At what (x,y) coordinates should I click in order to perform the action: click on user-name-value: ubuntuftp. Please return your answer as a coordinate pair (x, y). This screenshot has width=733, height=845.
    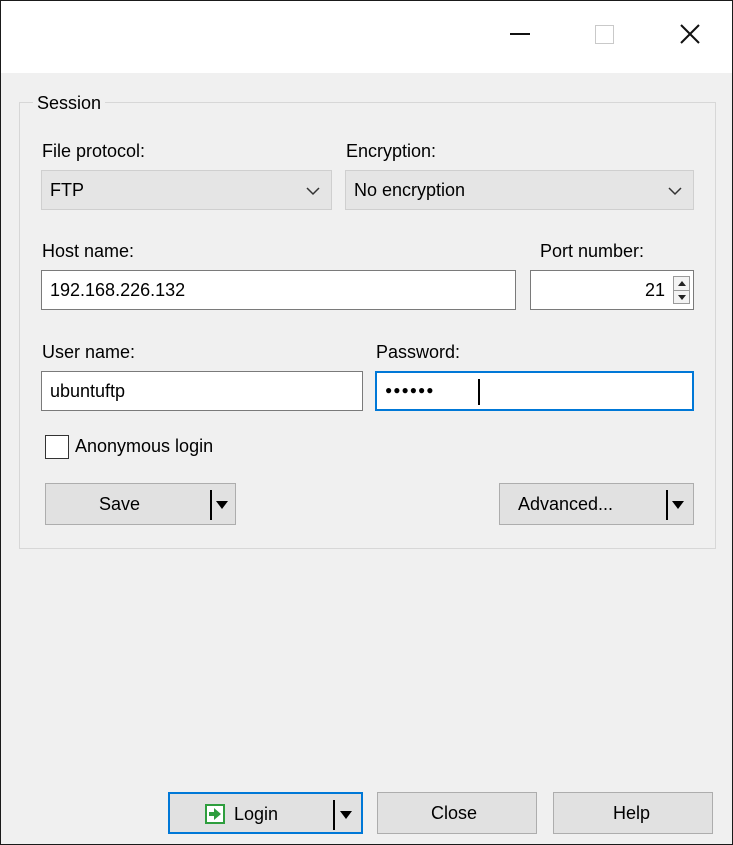
    Looking at the image, I should click on (88, 391).